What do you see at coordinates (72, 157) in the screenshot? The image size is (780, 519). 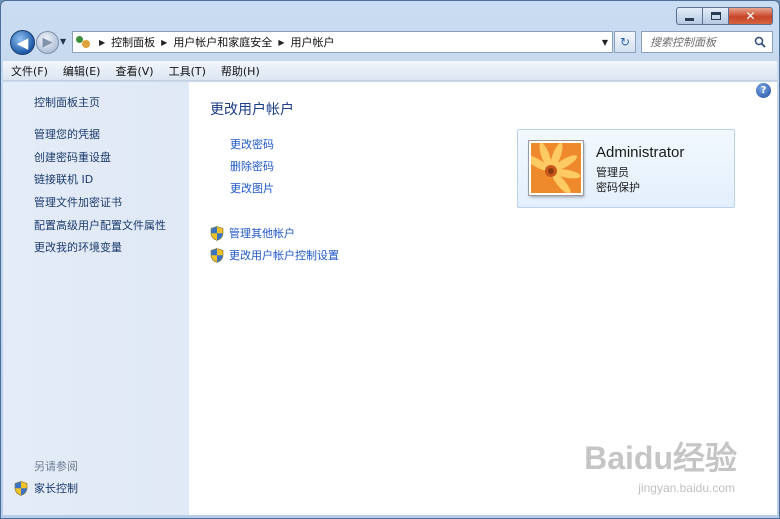 I see `sidebar-create-reset-disk: 创建密码重设盘` at bounding box center [72, 157].